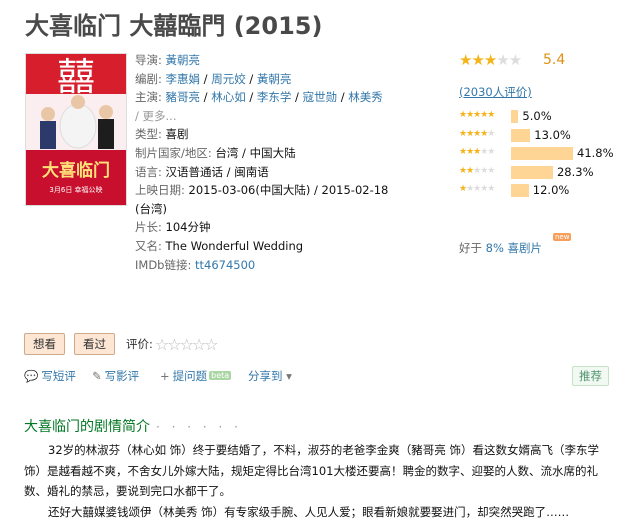 The image size is (627, 529). What do you see at coordinates (139, 344) in the screenshot?
I see `rate-label: 评价:` at bounding box center [139, 344].